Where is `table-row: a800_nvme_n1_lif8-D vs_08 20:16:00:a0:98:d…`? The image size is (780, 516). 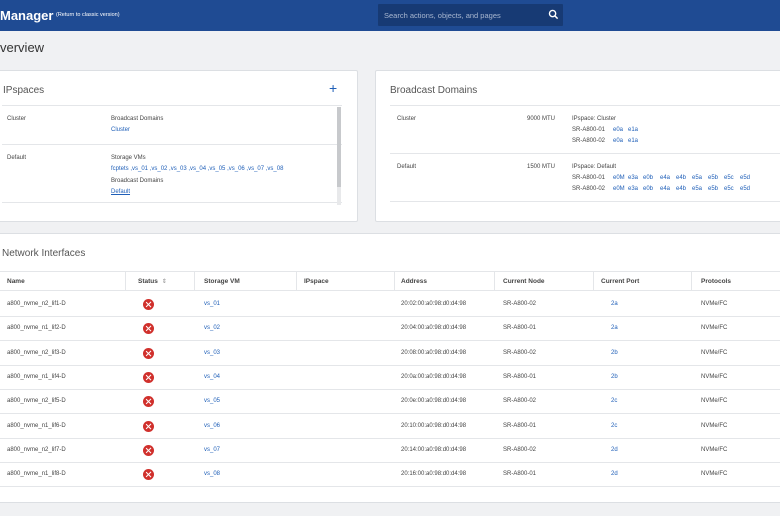 table-row: a800_nvme_n1_lif8-D vs_08 20:16:00:a0:98:d… is located at coordinates (390, 475).